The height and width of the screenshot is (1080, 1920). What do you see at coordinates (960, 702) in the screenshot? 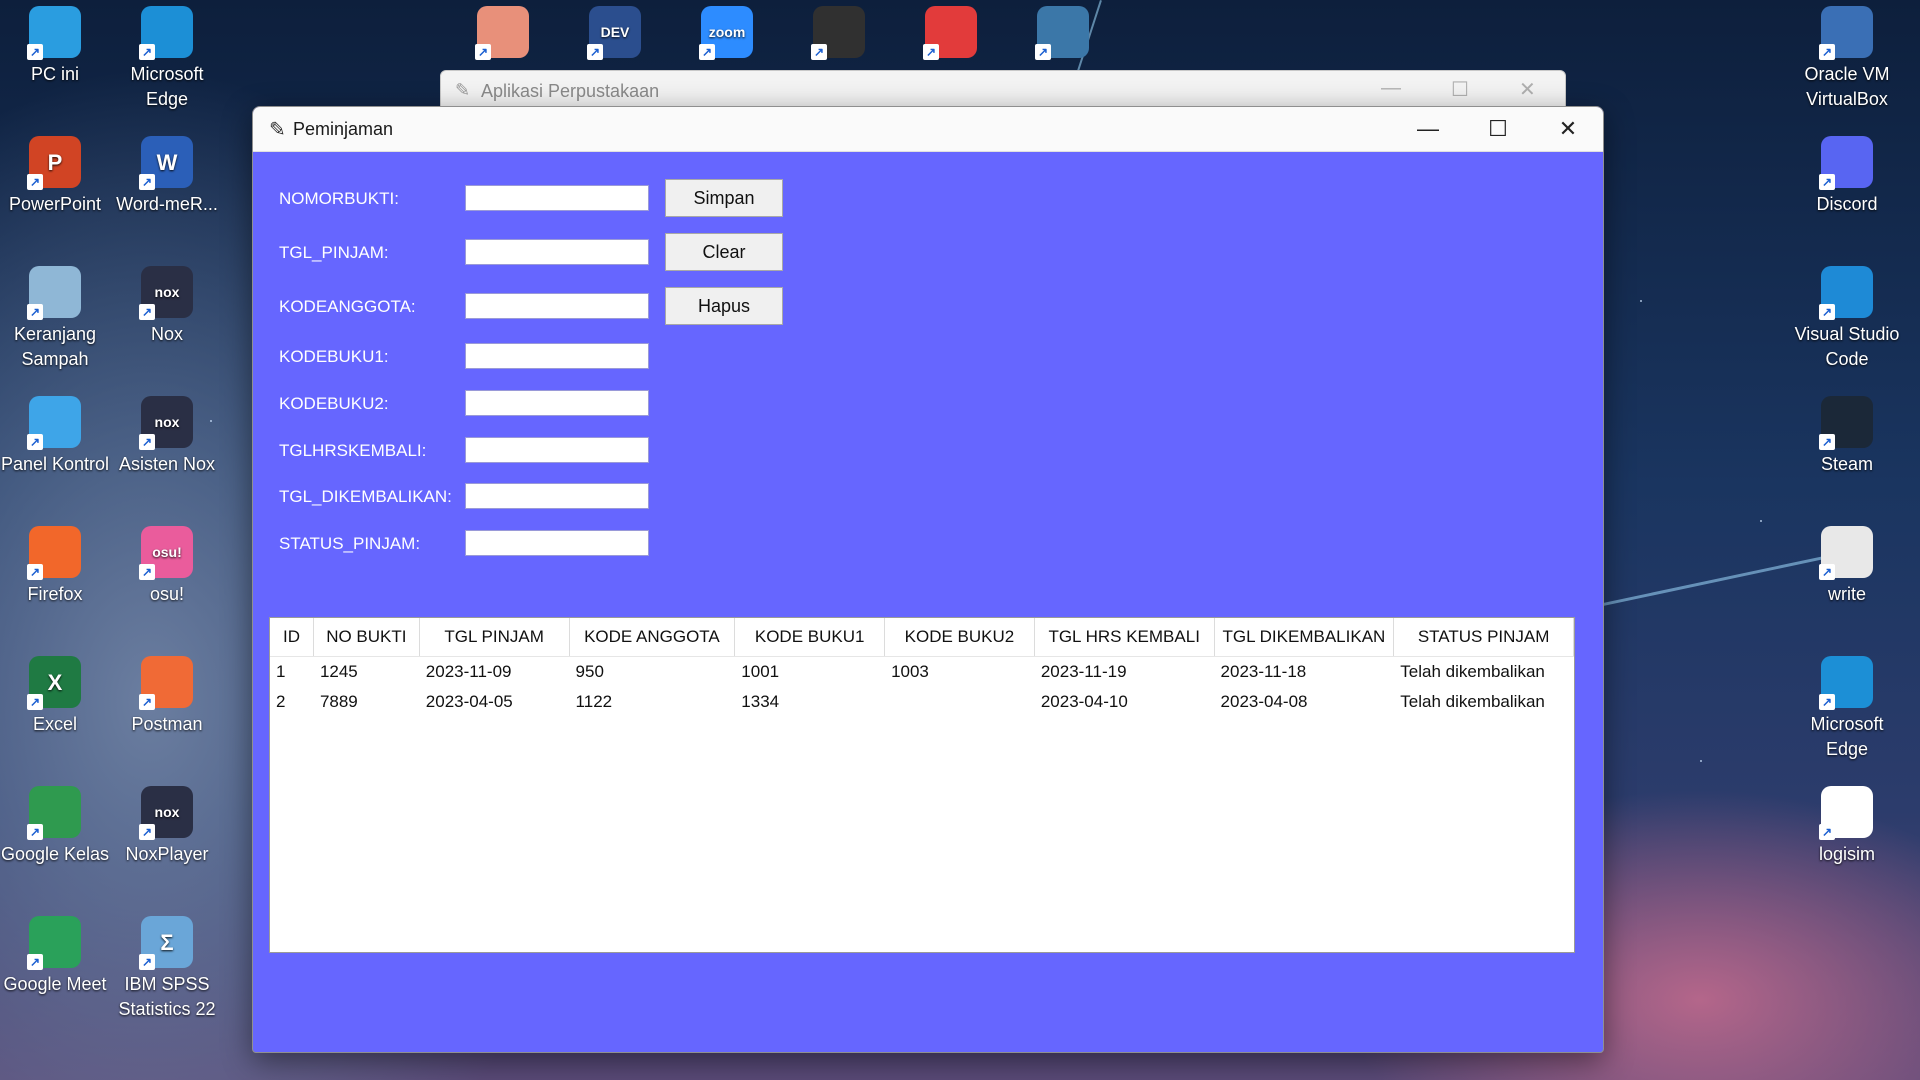
I see `table-cell` at bounding box center [960, 702].